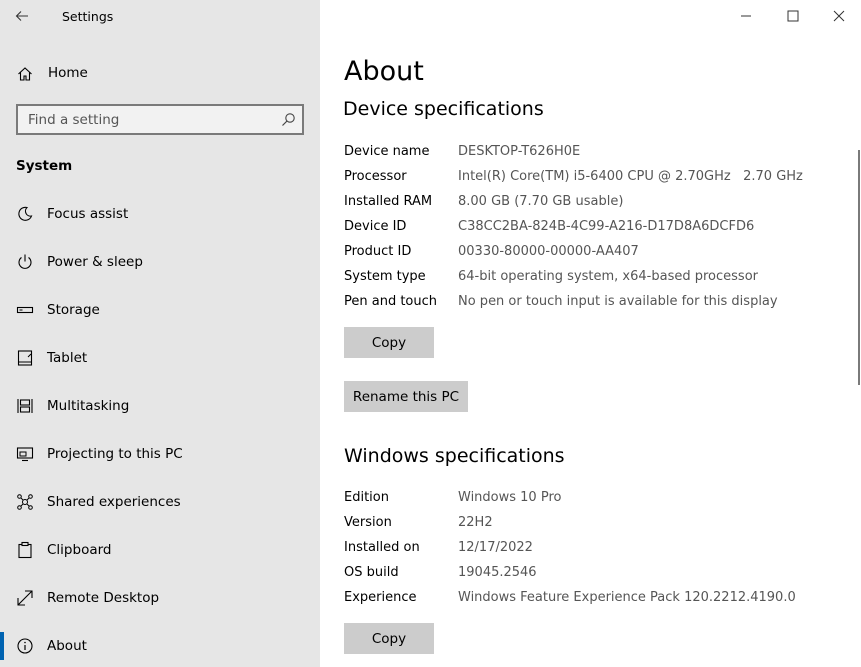  Describe the element at coordinates (497, 572) in the screenshot. I see `spec-value: 19045.2546` at that location.